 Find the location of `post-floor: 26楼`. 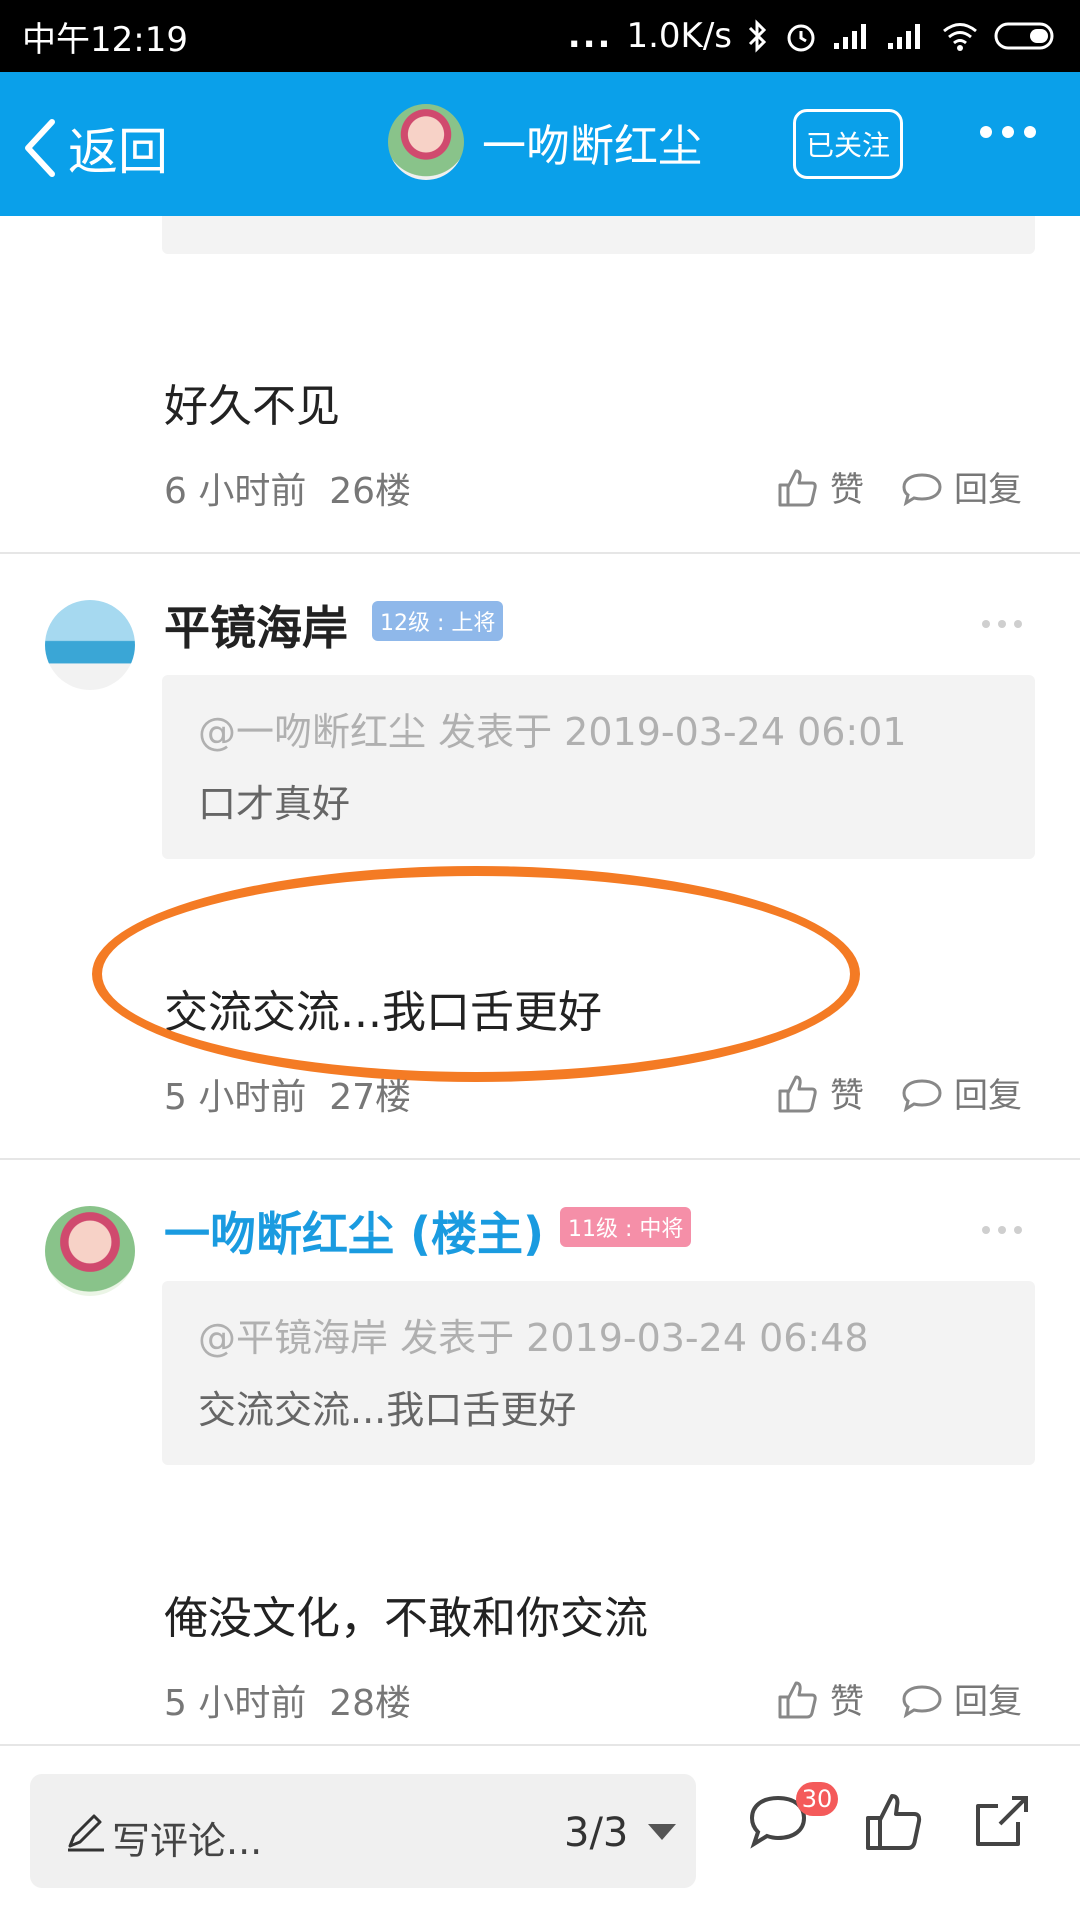

post-floor: 26楼 is located at coordinates (370, 491).